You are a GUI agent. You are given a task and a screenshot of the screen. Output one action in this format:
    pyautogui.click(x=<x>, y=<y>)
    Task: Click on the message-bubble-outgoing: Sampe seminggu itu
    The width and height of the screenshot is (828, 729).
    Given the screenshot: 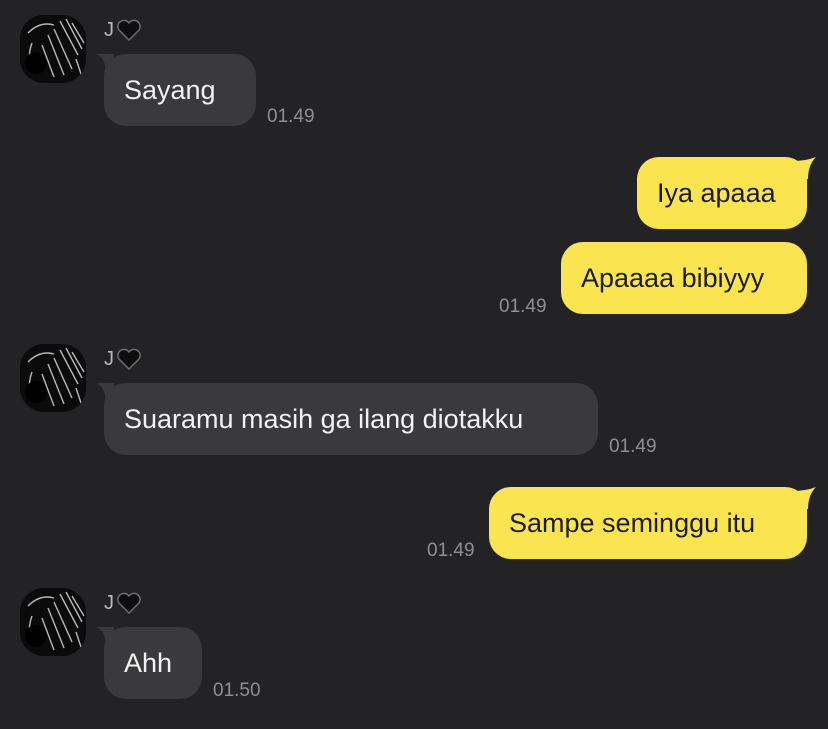 What is the action you would take?
    pyautogui.click(x=648, y=523)
    